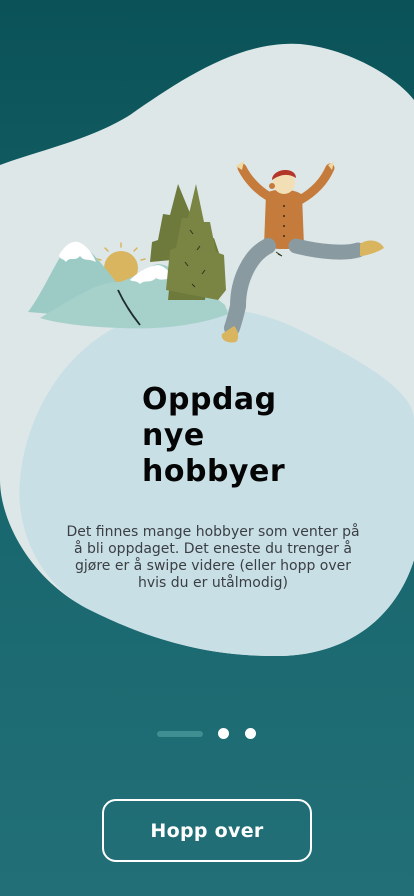 The height and width of the screenshot is (896, 414). What do you see at coordinates (207, 733) in the screenshot?
I see `page-indicator` at bounding box center [207, 733].